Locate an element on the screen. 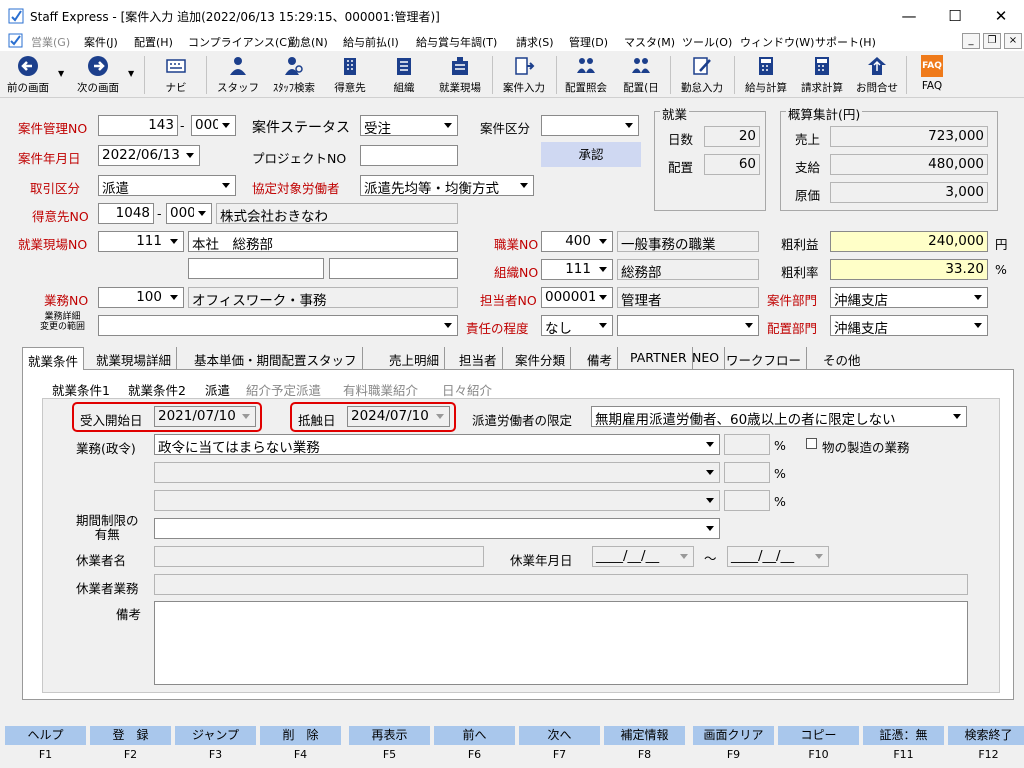 This screenshot has height=768, width=1024. client-no-input: 1048 is located at coordinates (126, 213).